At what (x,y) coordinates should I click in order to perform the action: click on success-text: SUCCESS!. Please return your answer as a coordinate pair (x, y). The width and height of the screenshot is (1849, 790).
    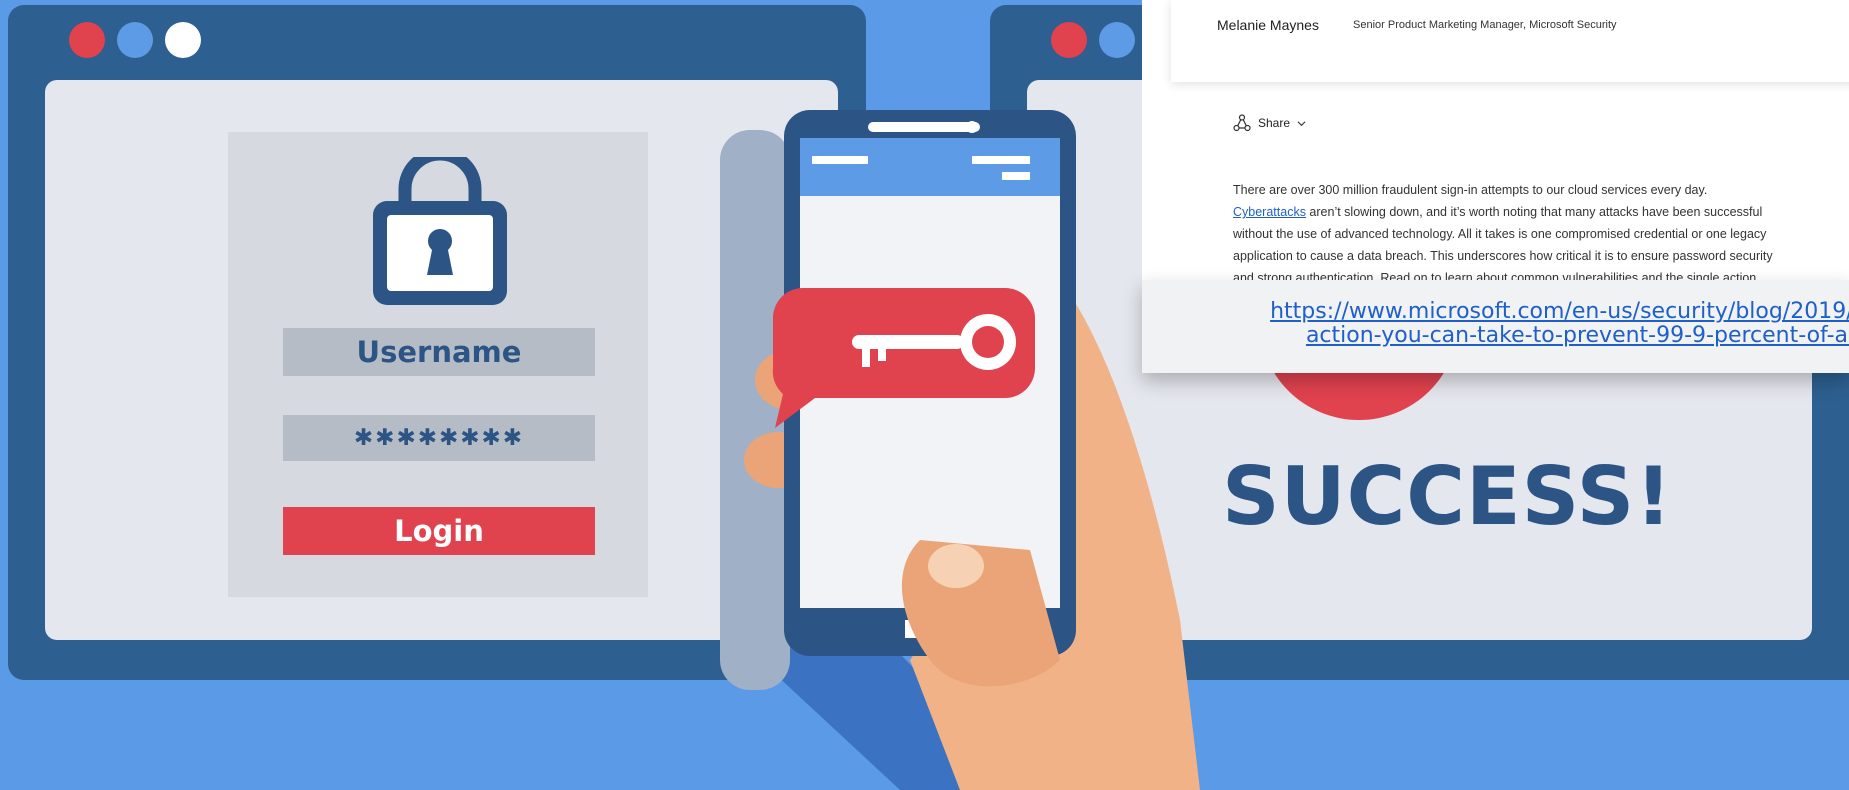
    Looking at the image, I should click on (1447, 496).